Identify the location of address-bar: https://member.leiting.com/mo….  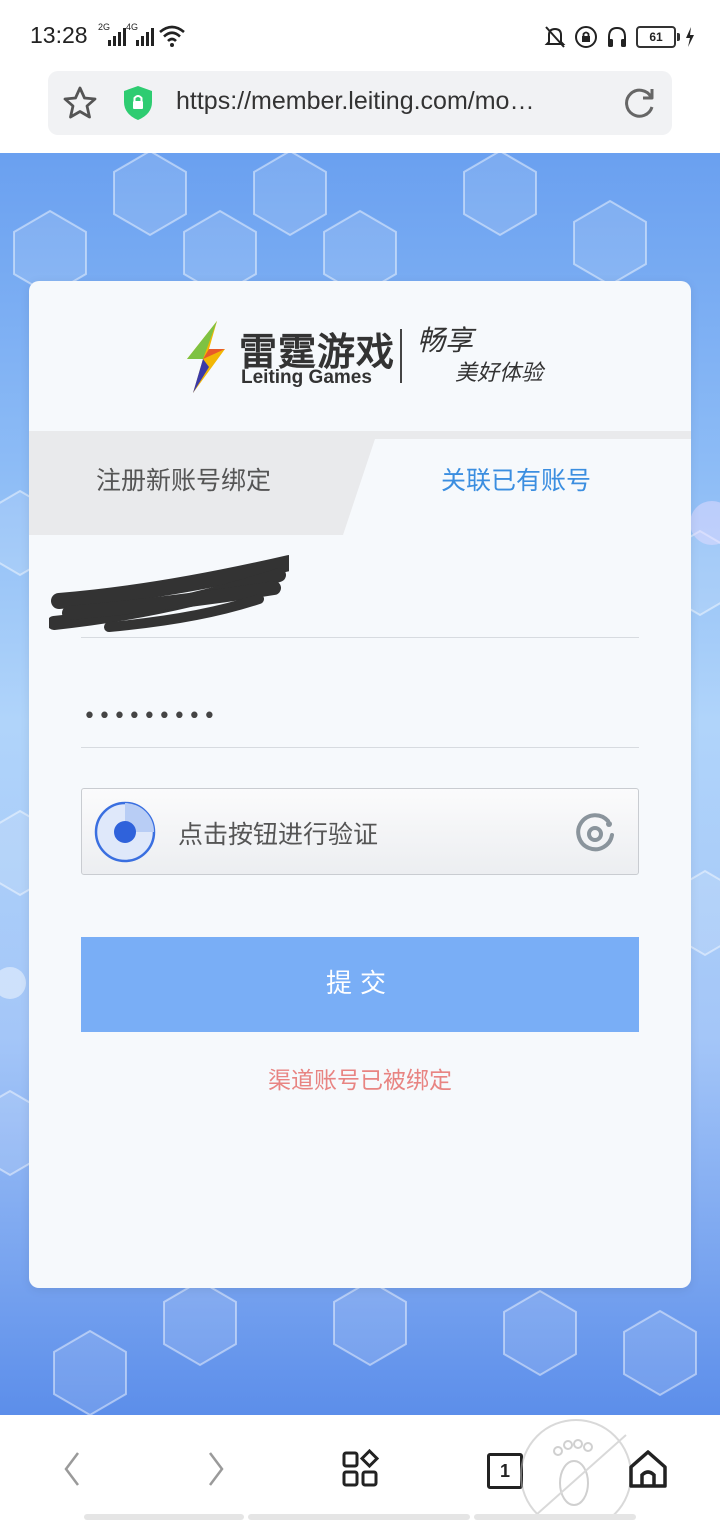
(360, 103).